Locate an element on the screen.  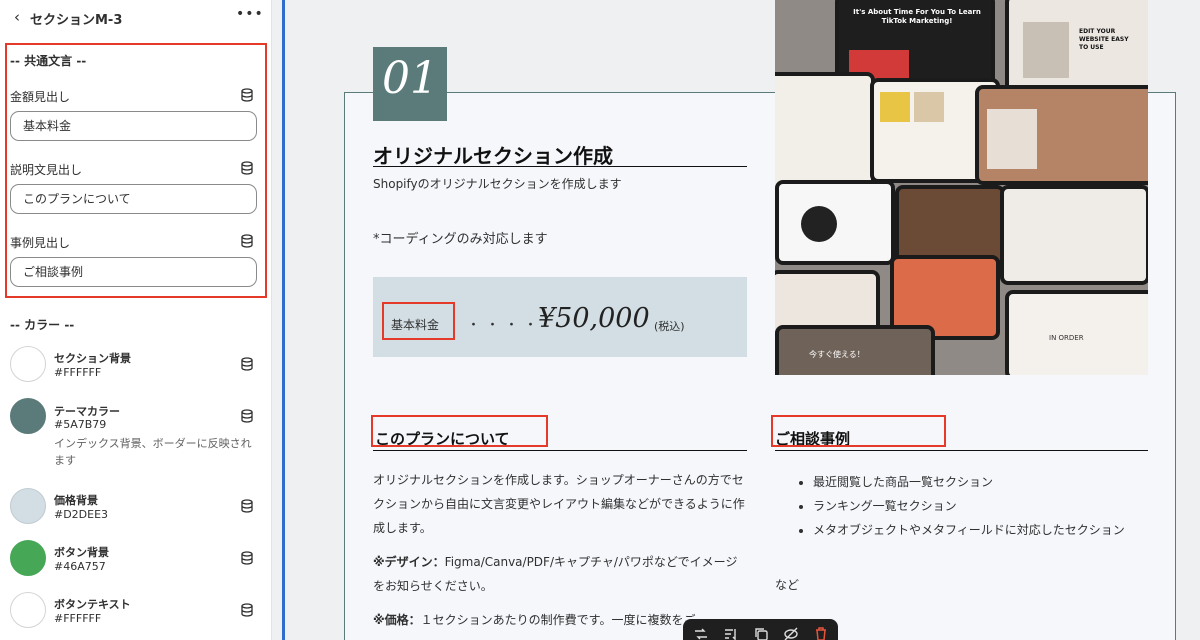
price-label: 基本料金 is located at coordinates (415, 325).